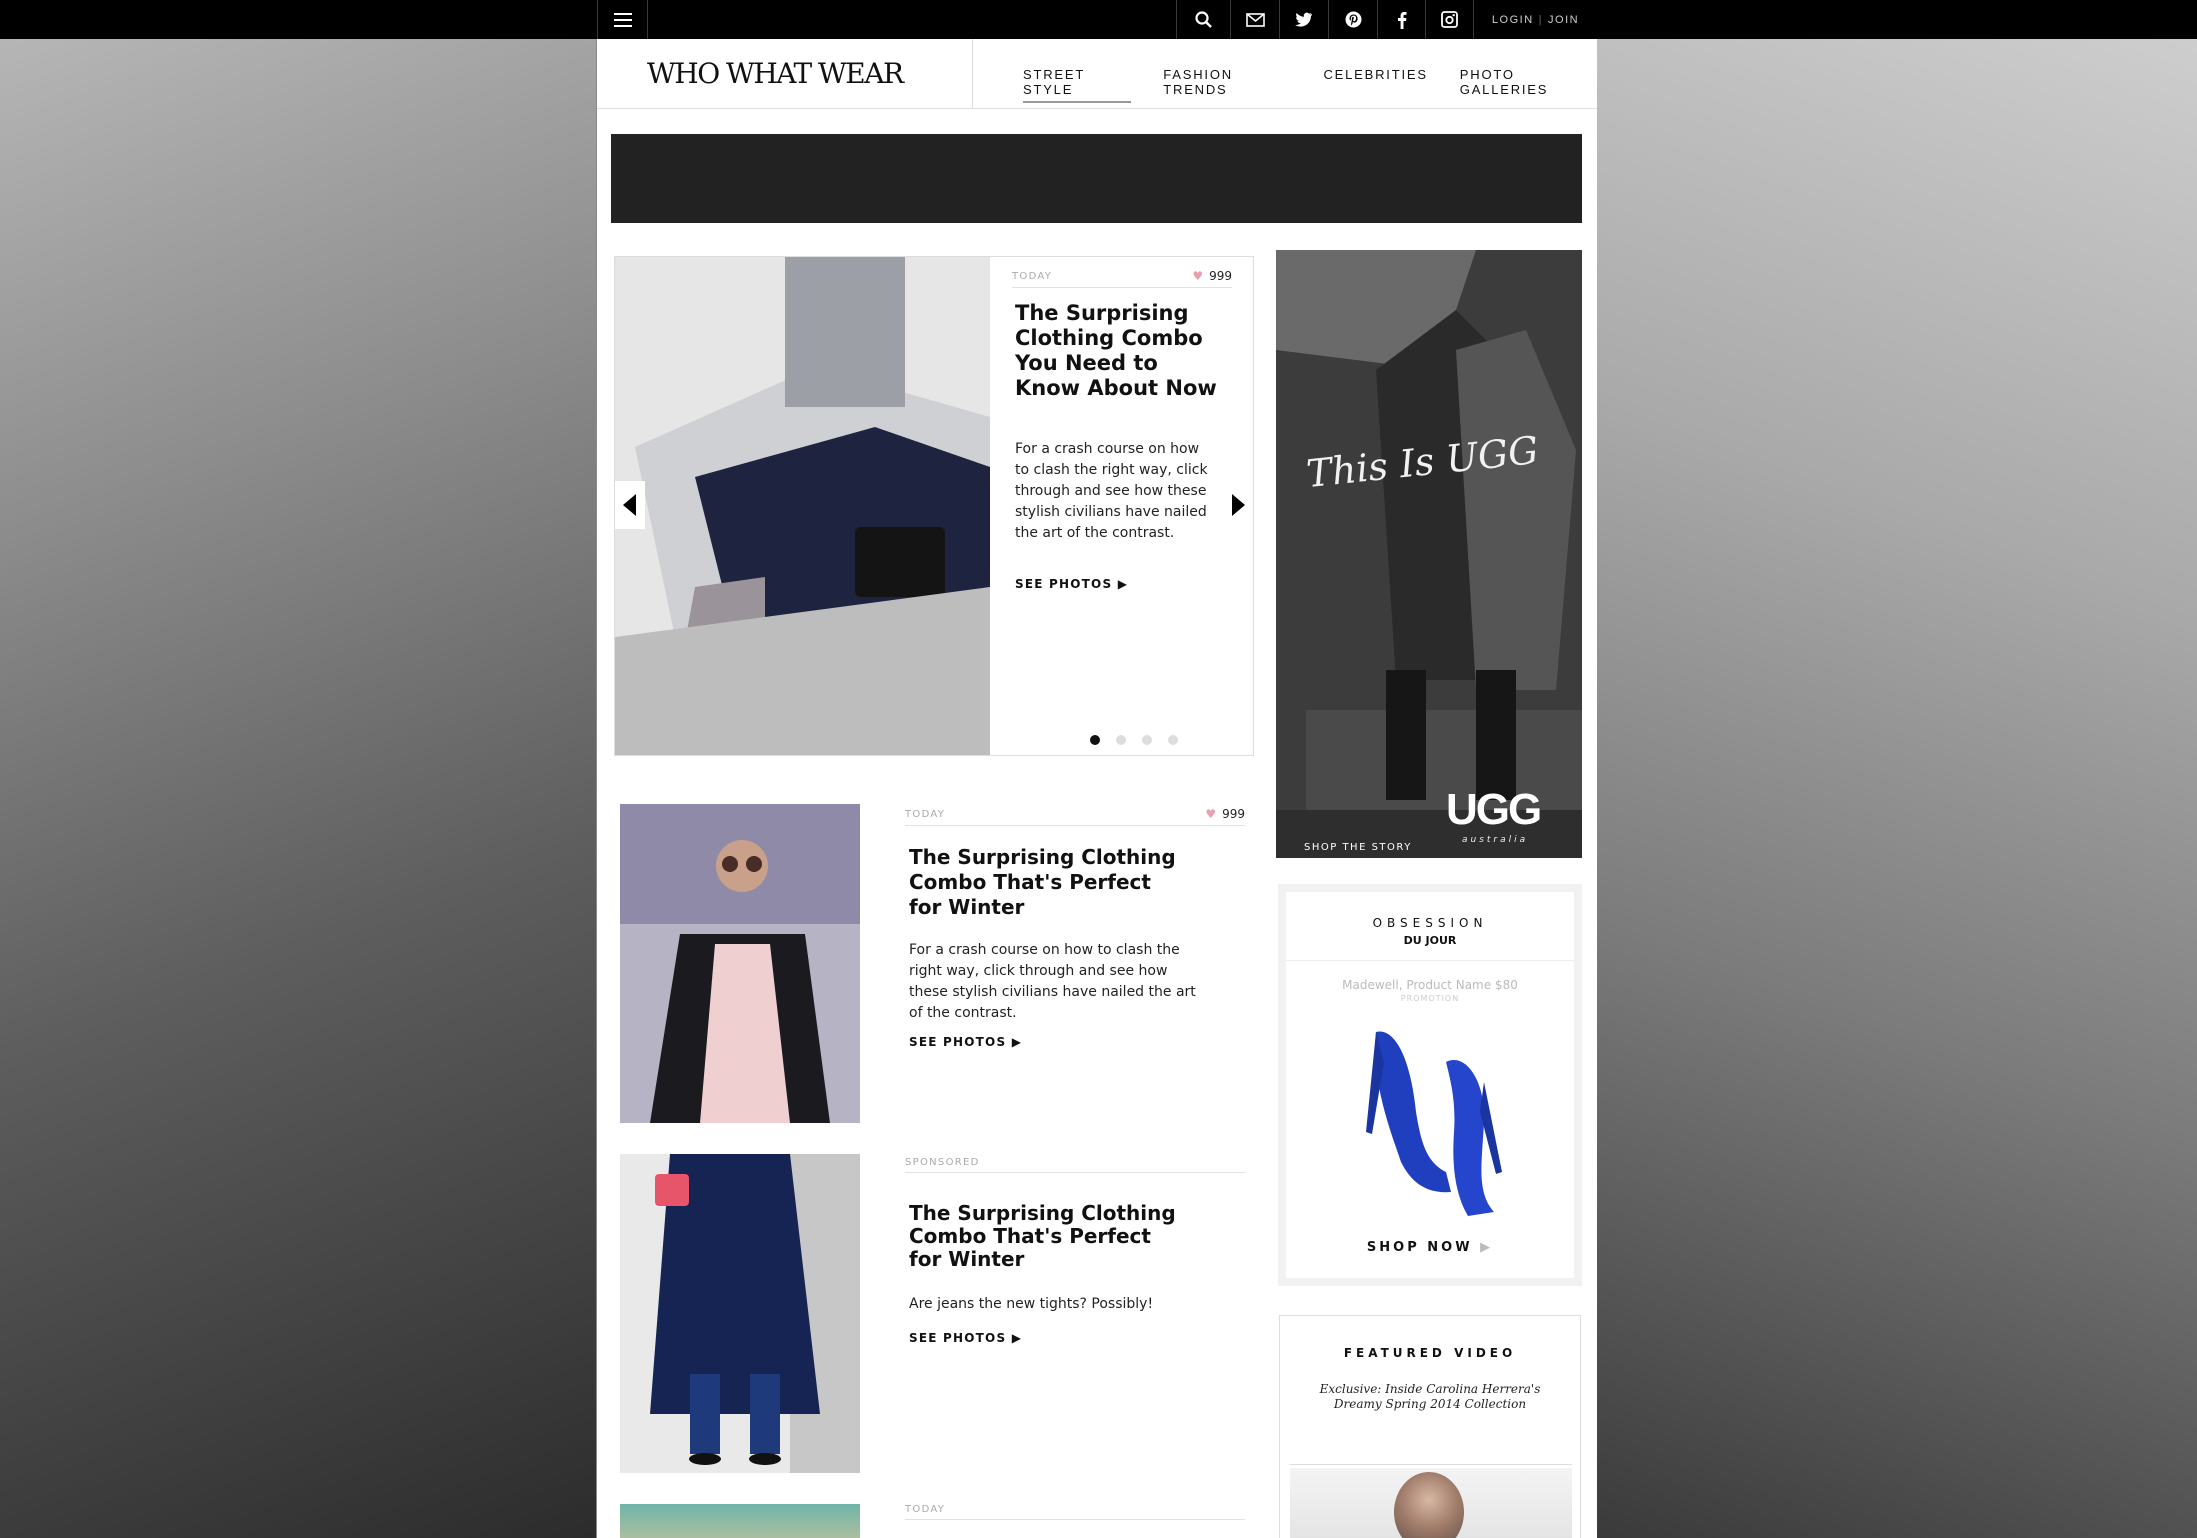  I want to click on carousel-dots, so click(1134, 740).